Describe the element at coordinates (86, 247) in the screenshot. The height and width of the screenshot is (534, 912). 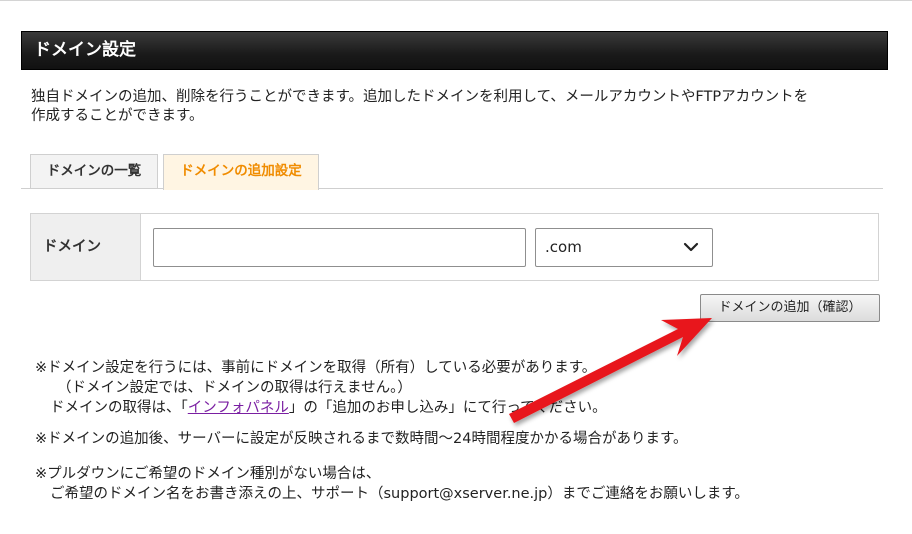
I see `domain-label: ドメイン` at that location.